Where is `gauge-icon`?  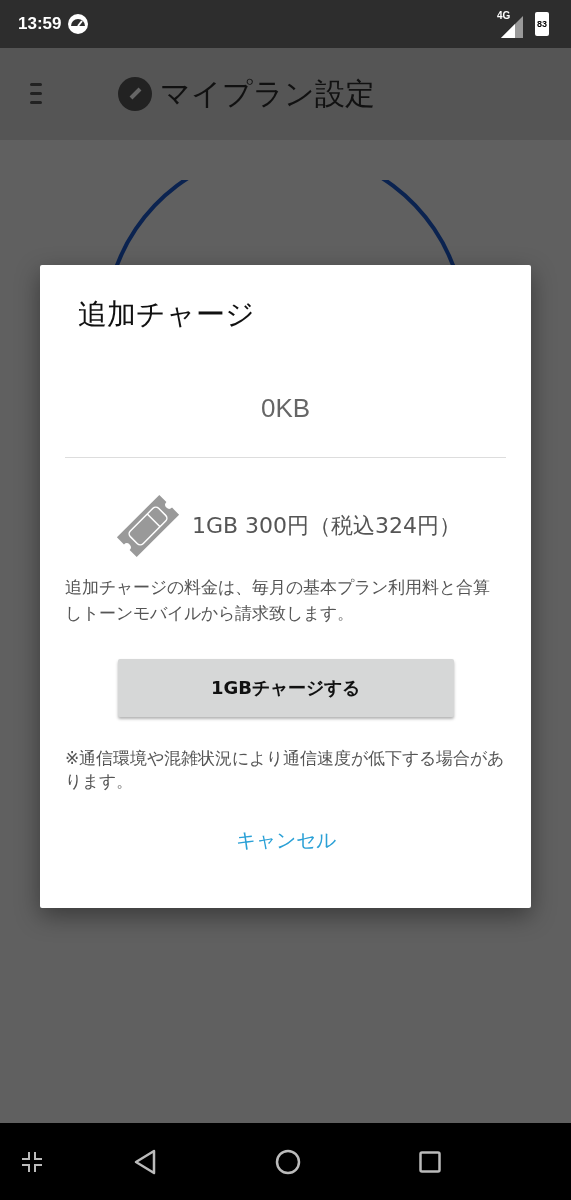 gauge-icon is located at coordinates (78, 24).